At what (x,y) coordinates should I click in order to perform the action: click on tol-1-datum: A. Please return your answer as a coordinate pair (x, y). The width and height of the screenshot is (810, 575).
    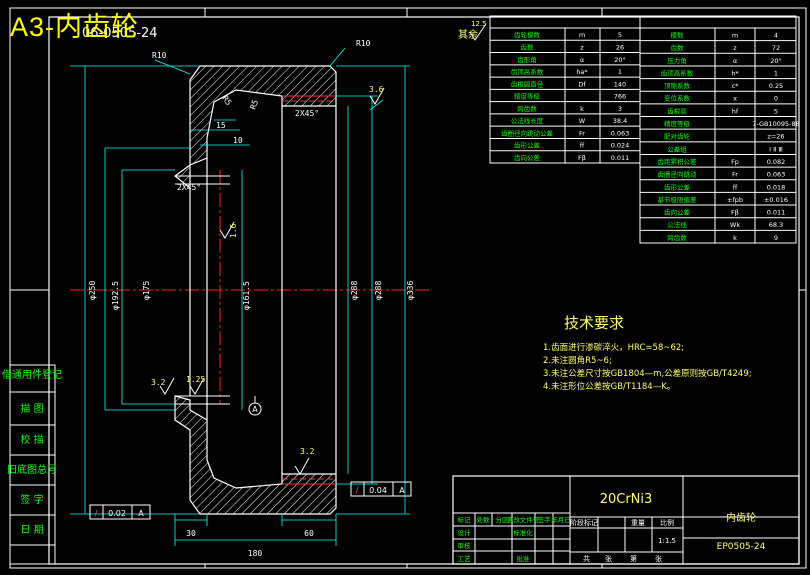
    Looking at the image, I should click on (141, 513).